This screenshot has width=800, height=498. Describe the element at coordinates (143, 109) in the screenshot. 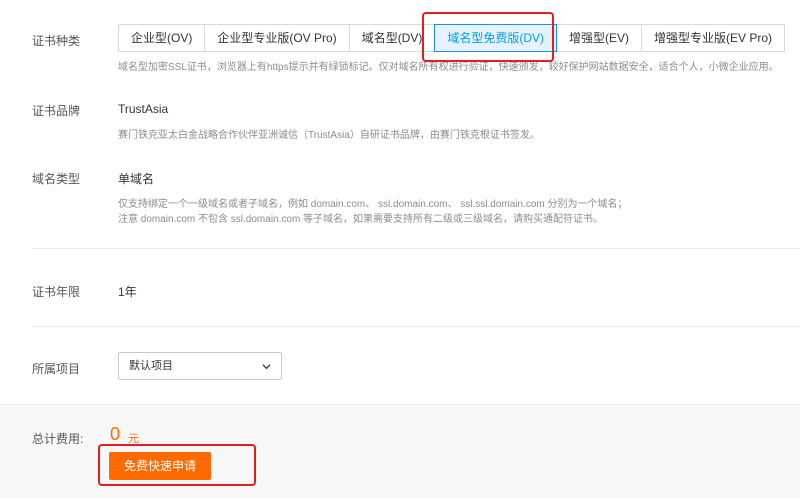

I see `brand-value: TrustAsia` at that location.